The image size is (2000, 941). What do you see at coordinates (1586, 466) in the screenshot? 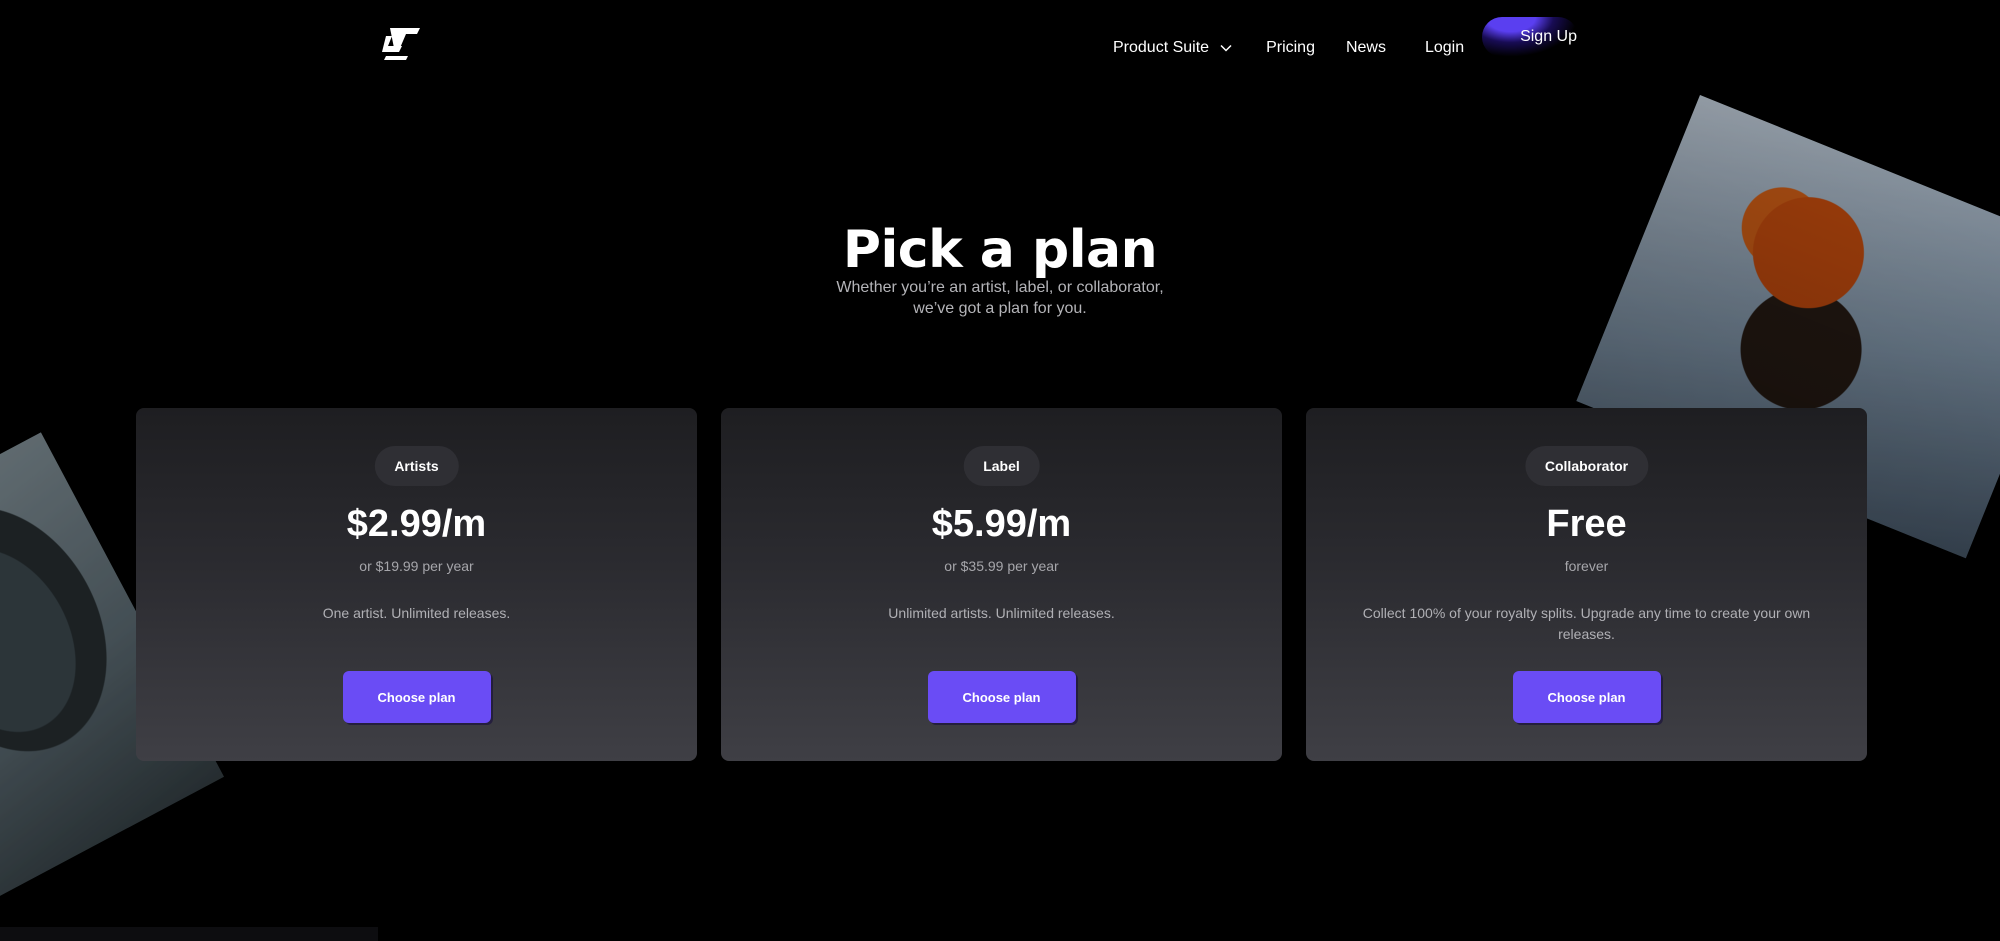
I see `plan-tag: Collaborator` at bounding box center [1586, 466].